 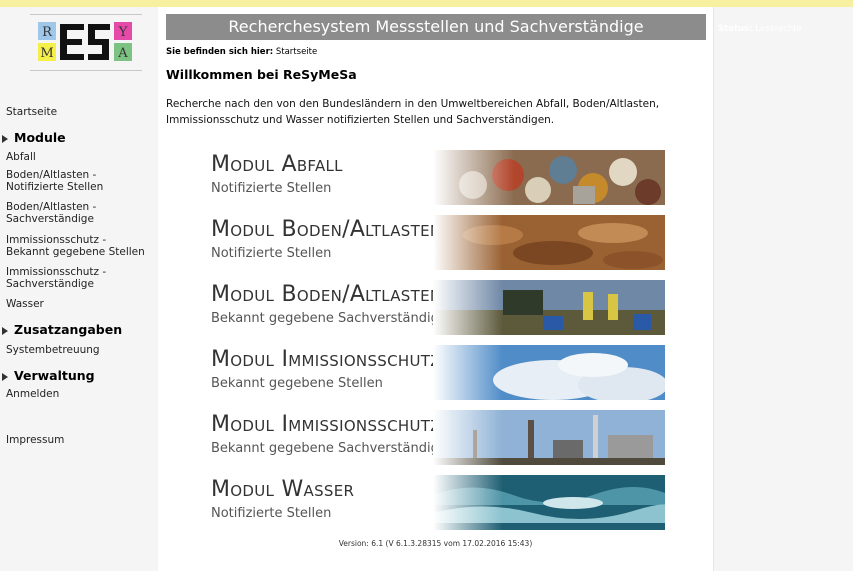 I want to click on nav-item-label: Notifizierte Stellen, so click(x=55, y=187).